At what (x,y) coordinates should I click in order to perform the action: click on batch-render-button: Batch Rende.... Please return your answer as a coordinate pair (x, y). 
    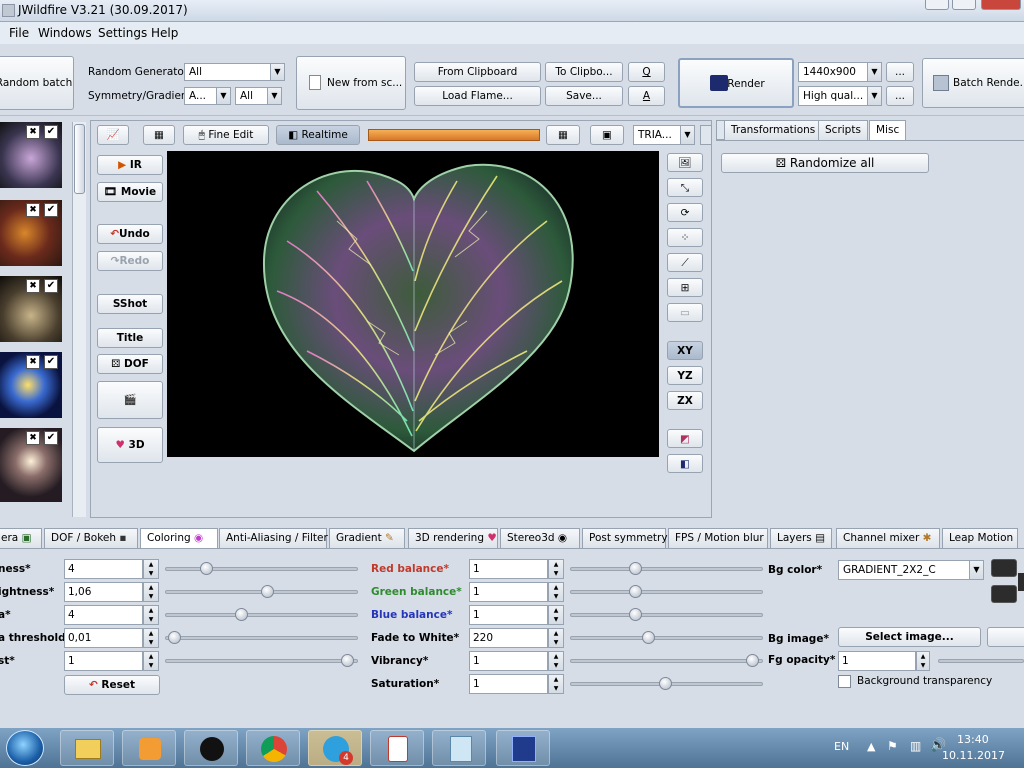
    Looking at the image, I should click on (973, 83).